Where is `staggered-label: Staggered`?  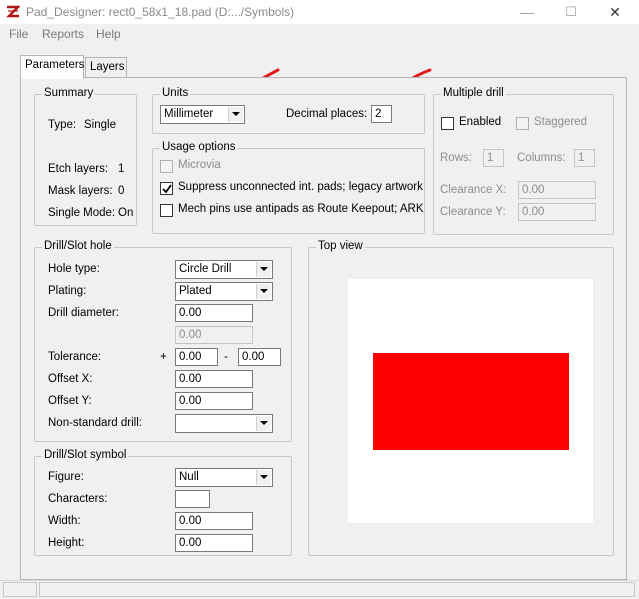 staggered-label: Staggered is located at coordinates (561, 122).